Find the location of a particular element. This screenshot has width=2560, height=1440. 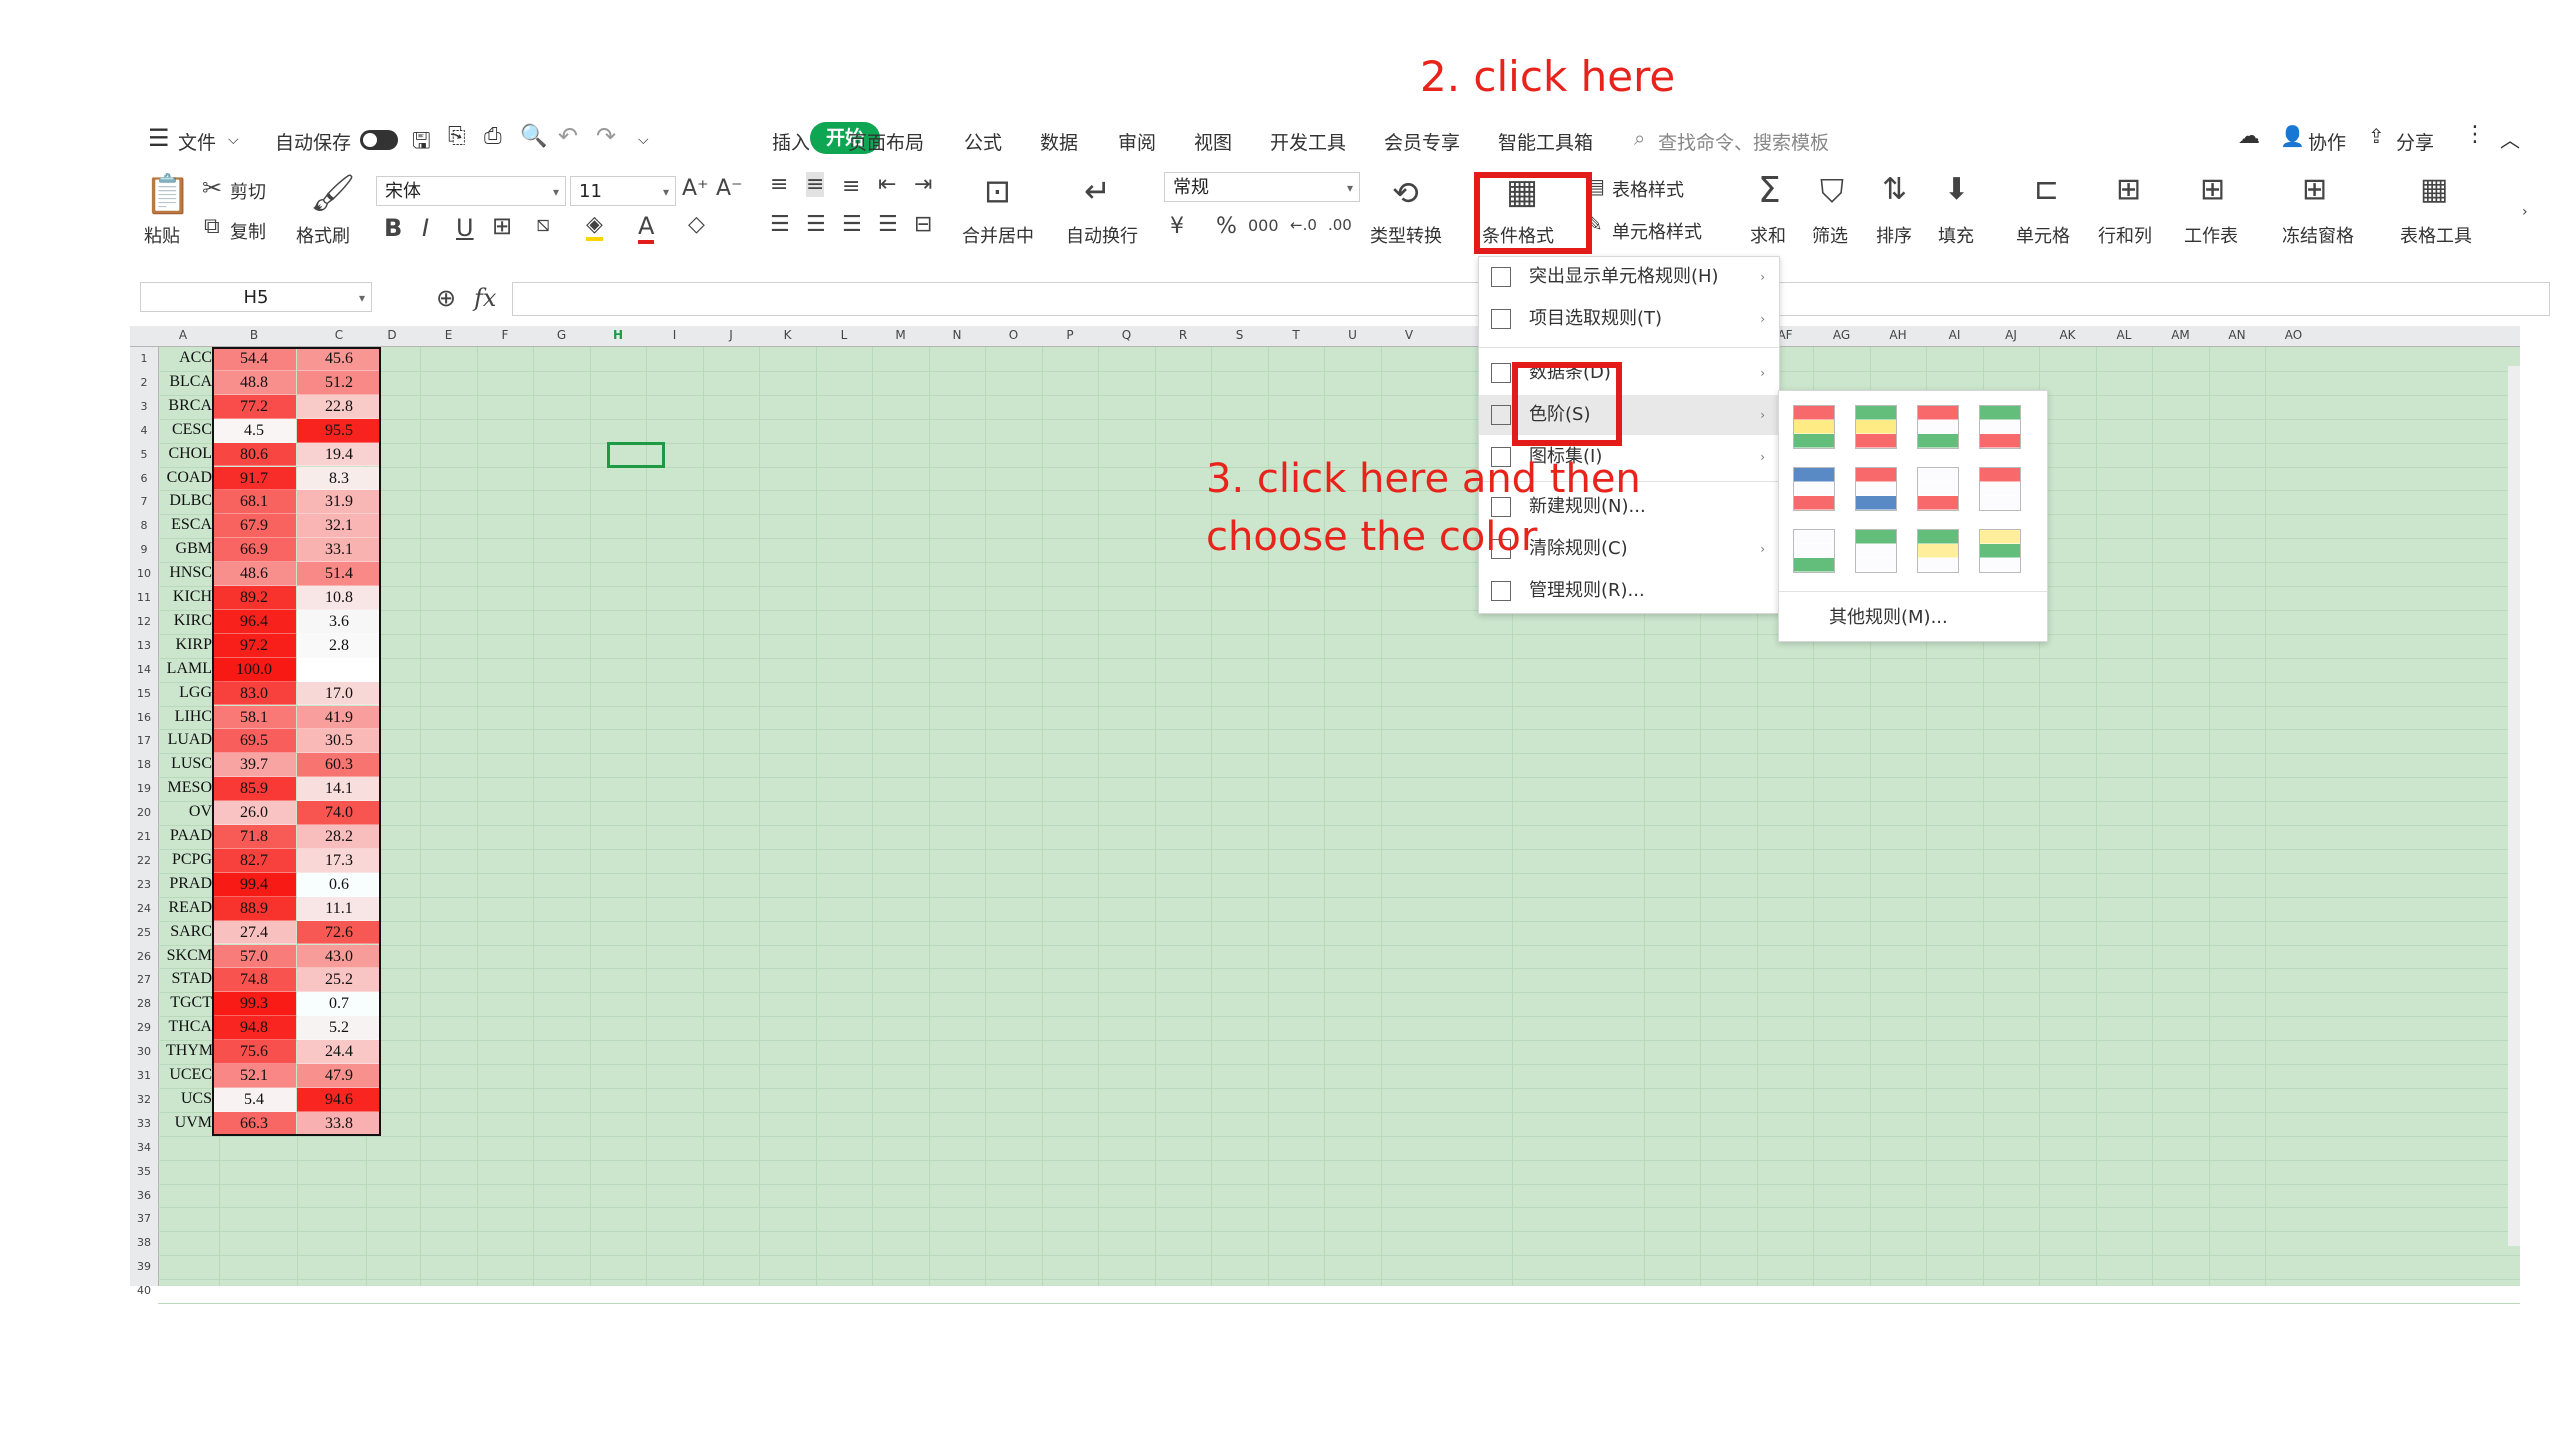

cell-cancer-type: LUSC is located at coordinates (189, 764).